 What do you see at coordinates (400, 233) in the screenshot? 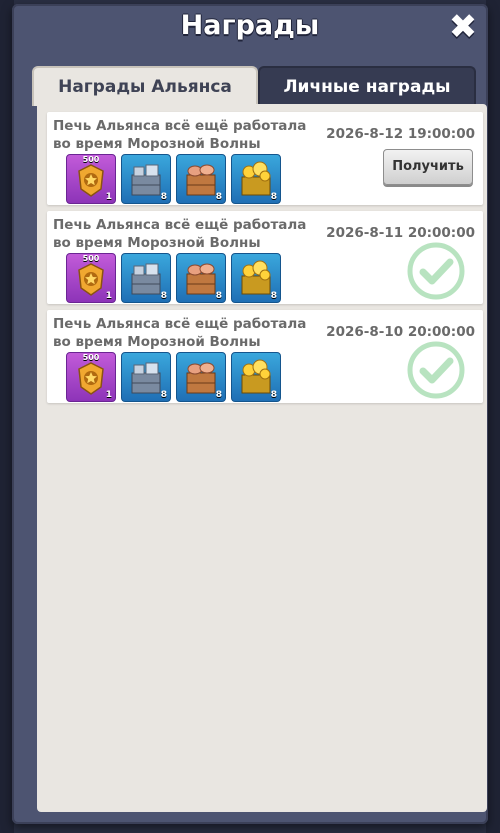
I see `reward-date: 2026-8-11 20:00:00` at bounding box center [400, 233].